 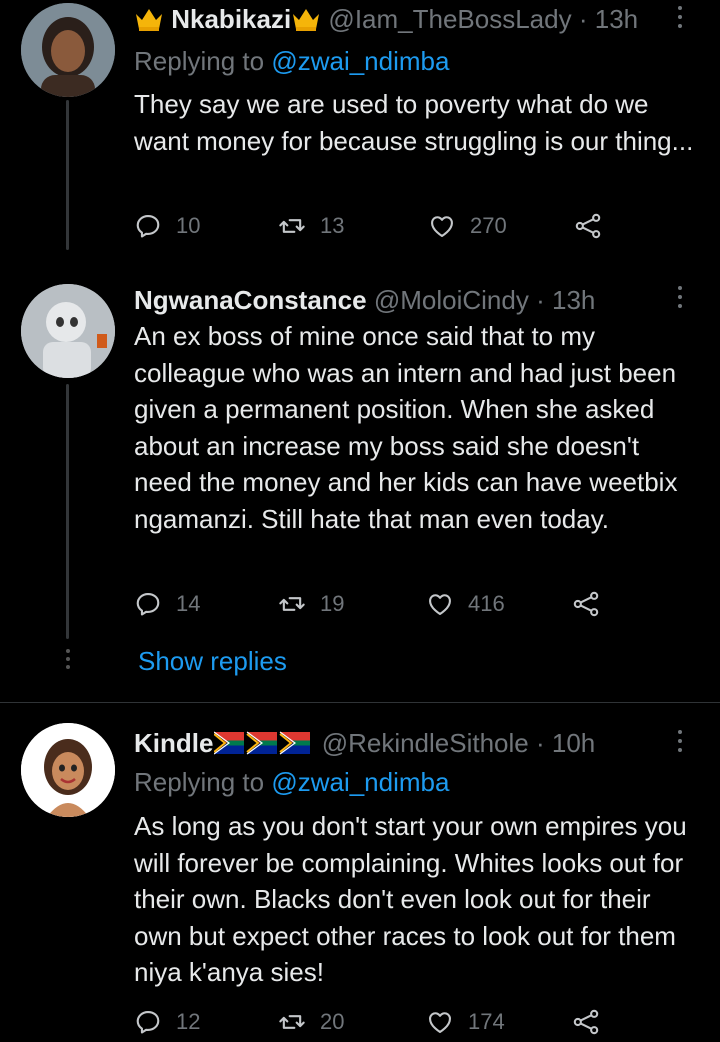 What do you see at coordinates (425, 743) in the screenshot?
I see `handle: @RekindleSithole` at bounding box center [425, 743].